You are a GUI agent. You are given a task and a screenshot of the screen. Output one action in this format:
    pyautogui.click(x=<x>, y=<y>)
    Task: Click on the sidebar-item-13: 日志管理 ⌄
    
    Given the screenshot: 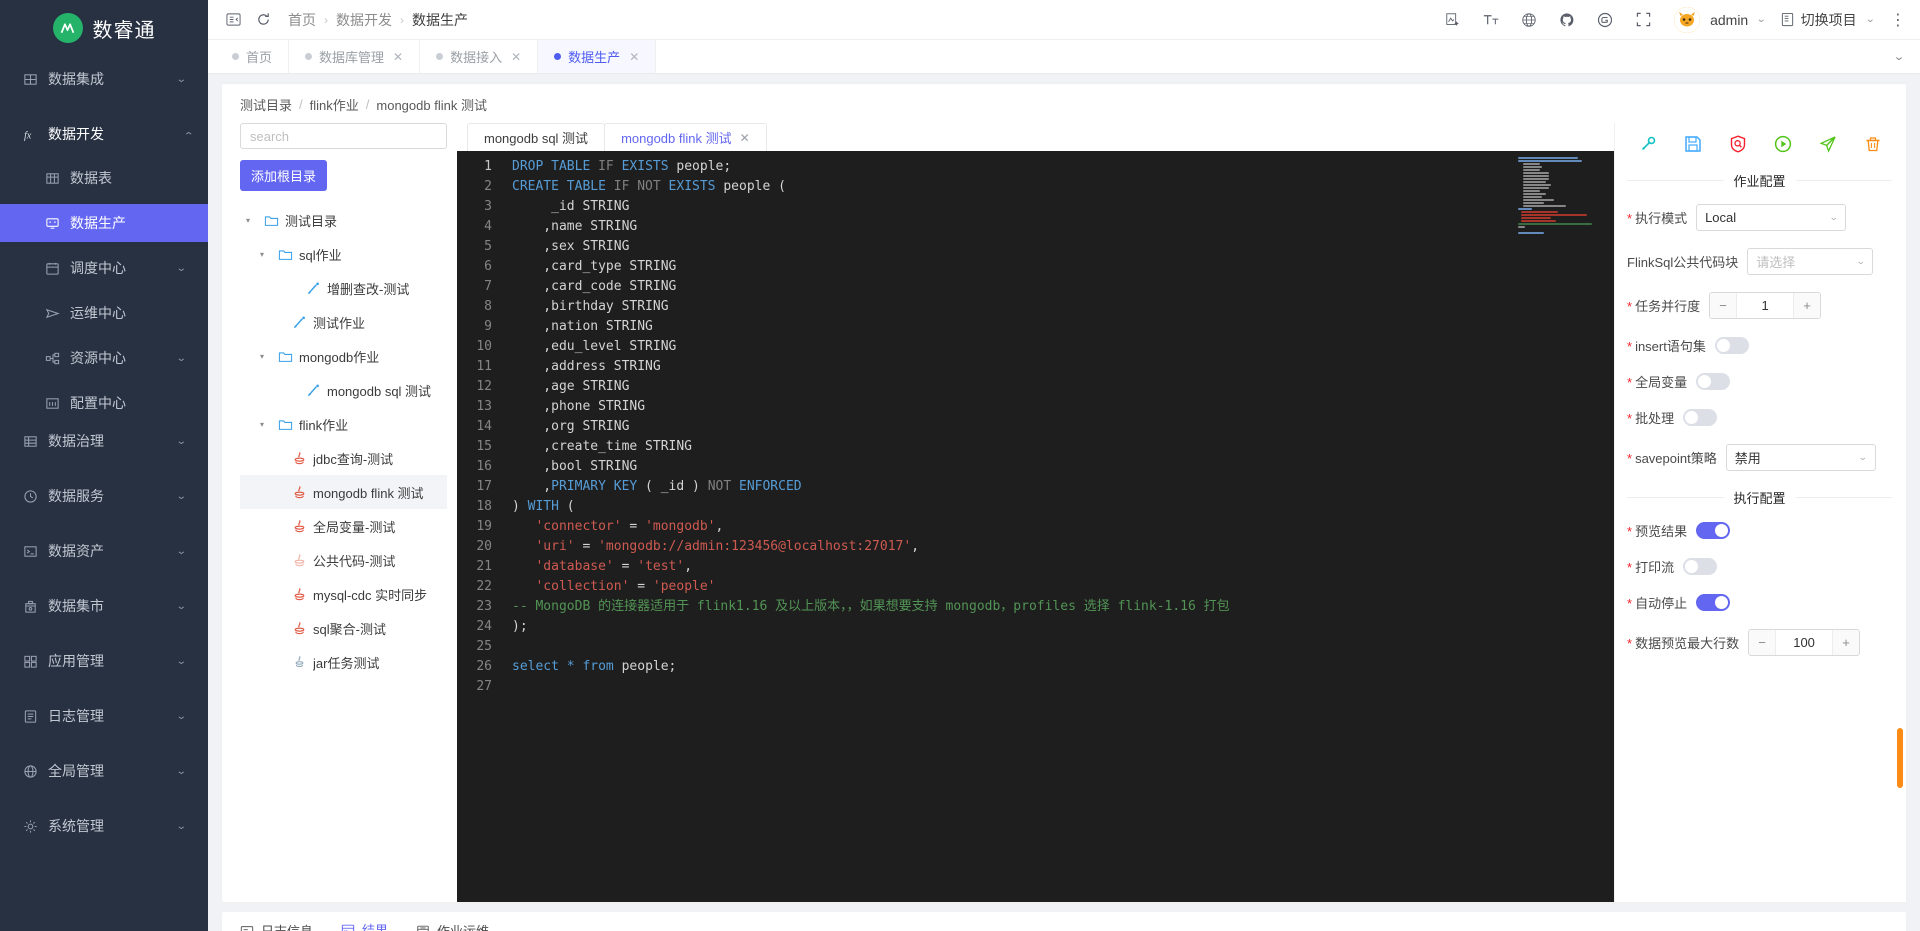 What is the action you would take?
    pyautogui.click(x=104, y=716)
    